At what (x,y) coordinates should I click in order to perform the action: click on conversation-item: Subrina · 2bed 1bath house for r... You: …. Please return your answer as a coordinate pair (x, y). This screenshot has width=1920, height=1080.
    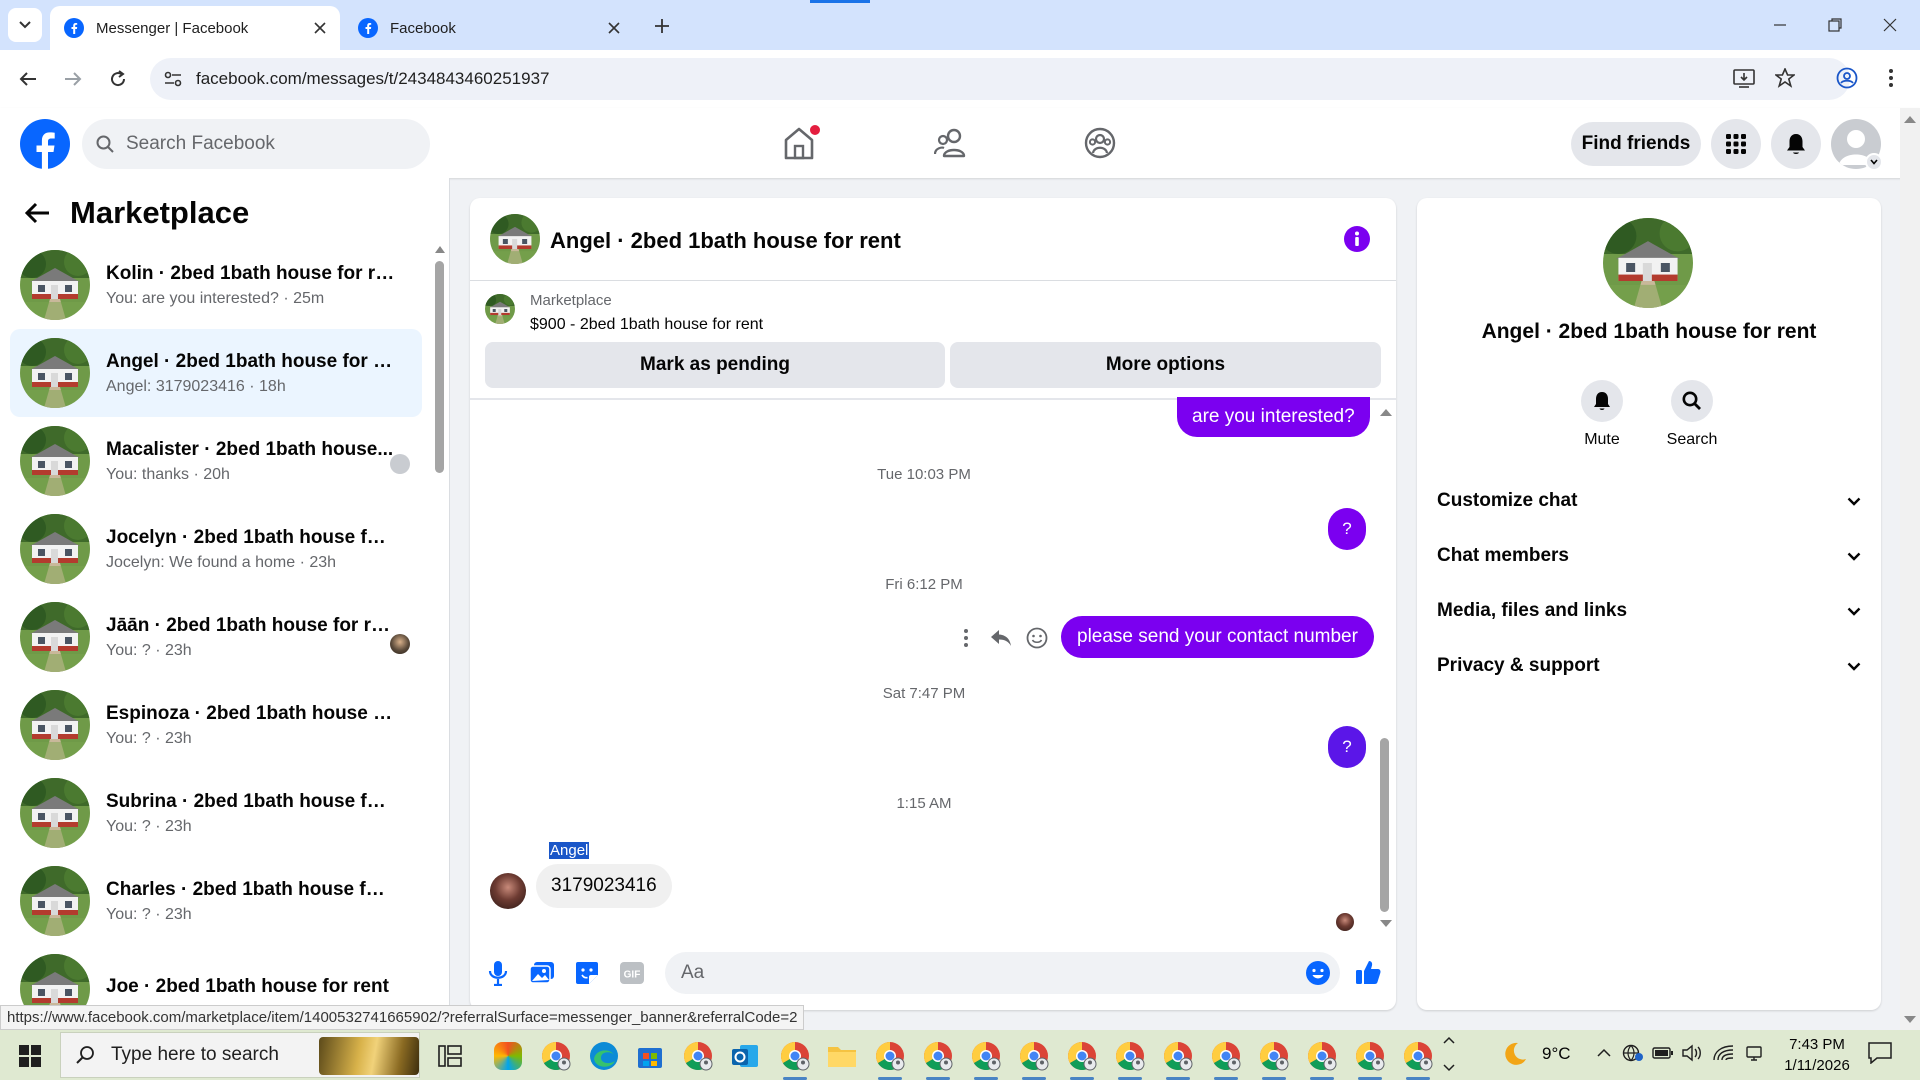
    Looking at the image, I should click on (216, 813).